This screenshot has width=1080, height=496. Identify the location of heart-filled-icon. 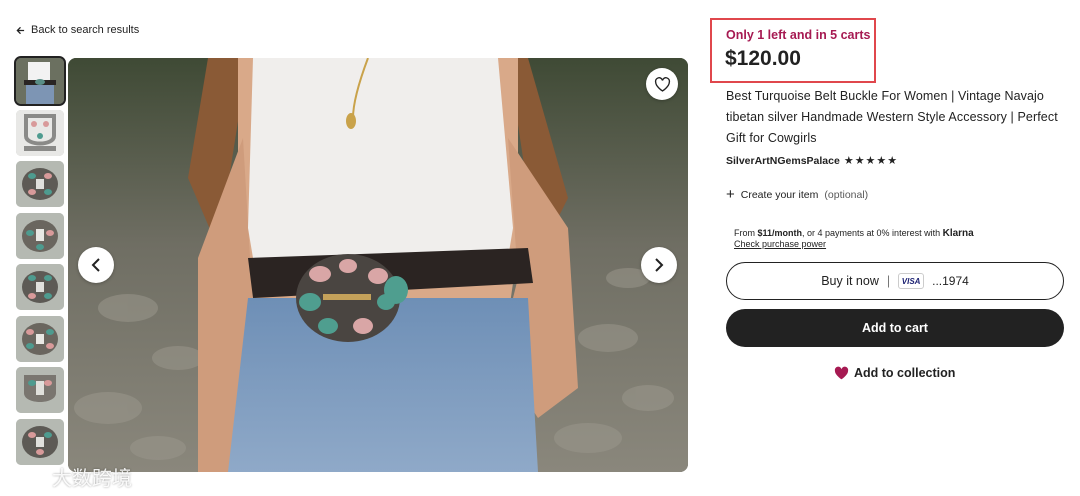
(841, 373).